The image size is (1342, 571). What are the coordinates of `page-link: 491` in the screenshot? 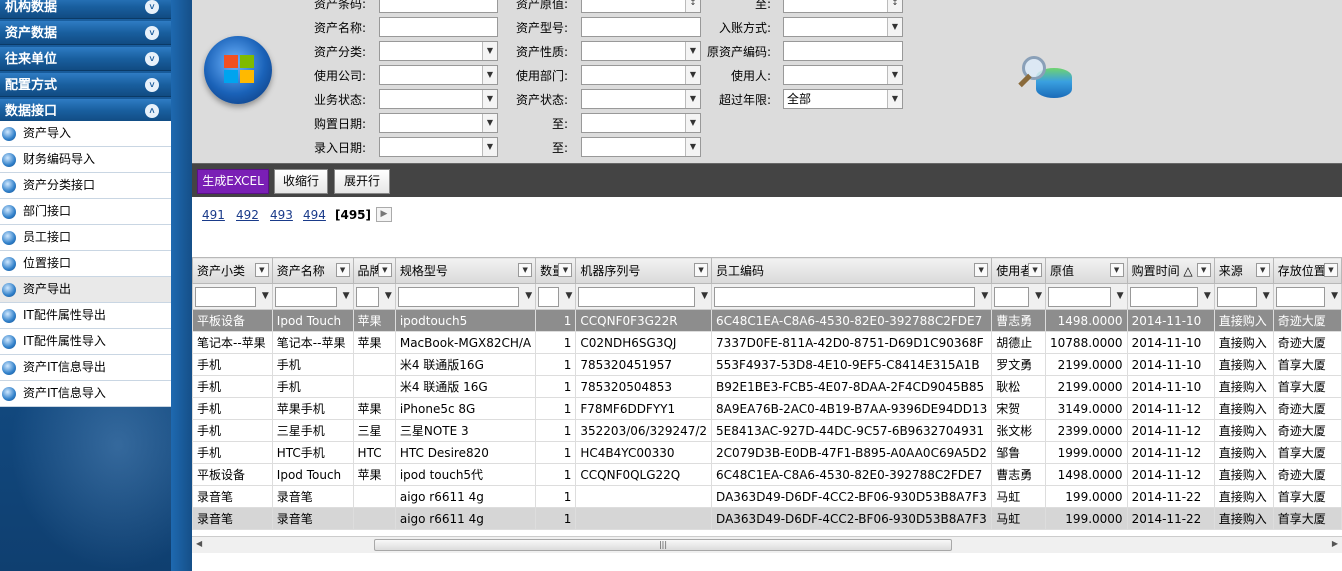 It's located at (213, 215).